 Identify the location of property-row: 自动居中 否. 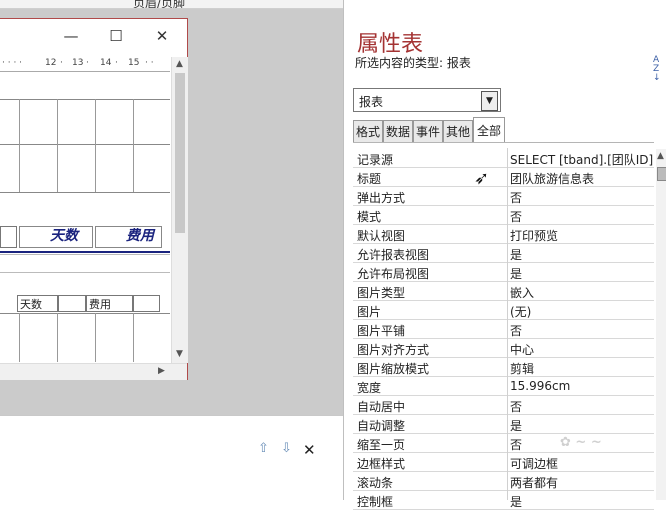
(503, 405).